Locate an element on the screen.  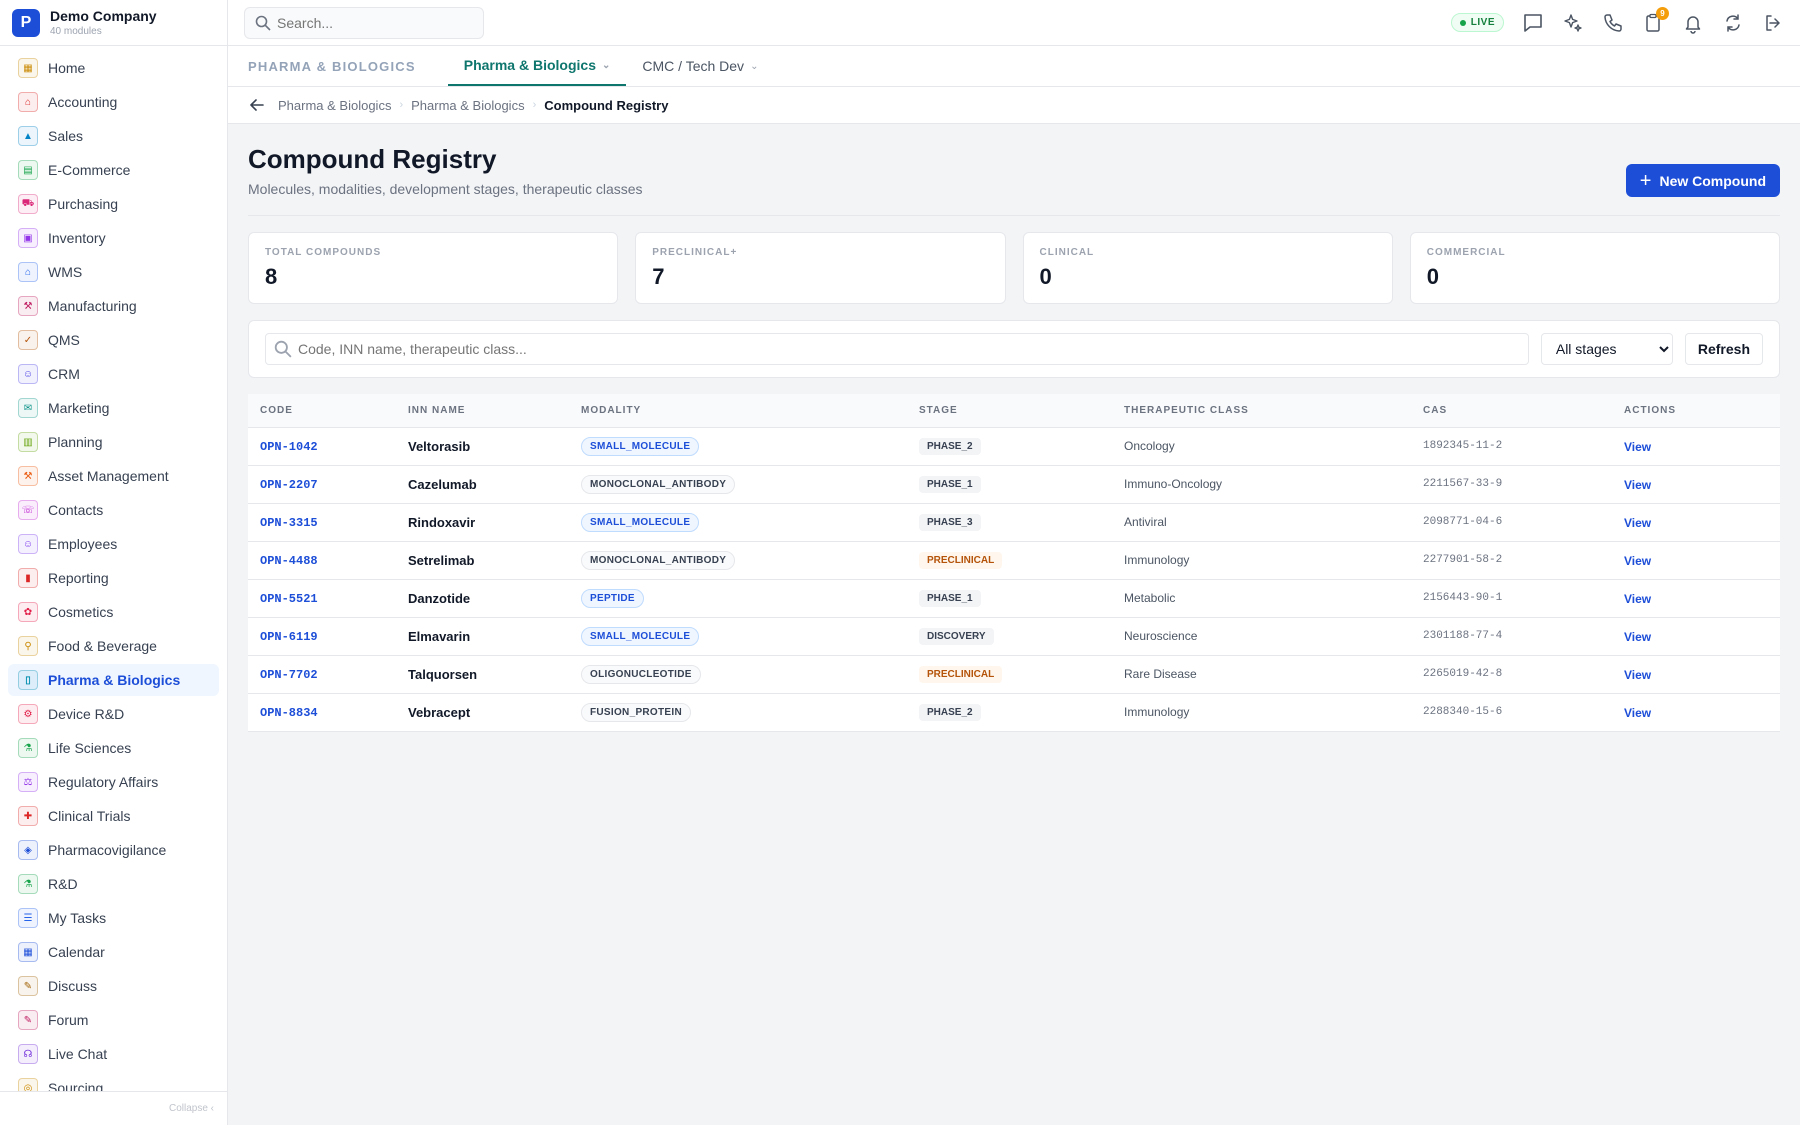
sidebar-item-inventory: ▣ Inventory is located at coordinates (113, 238).